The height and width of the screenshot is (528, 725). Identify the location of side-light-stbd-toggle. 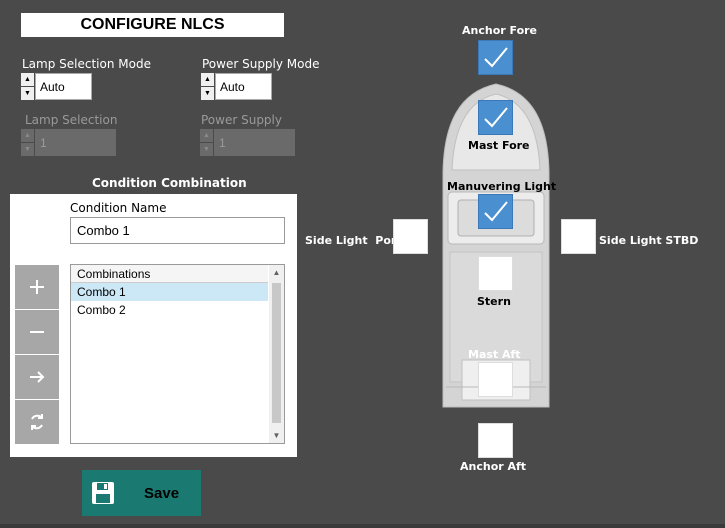
(578, 236).